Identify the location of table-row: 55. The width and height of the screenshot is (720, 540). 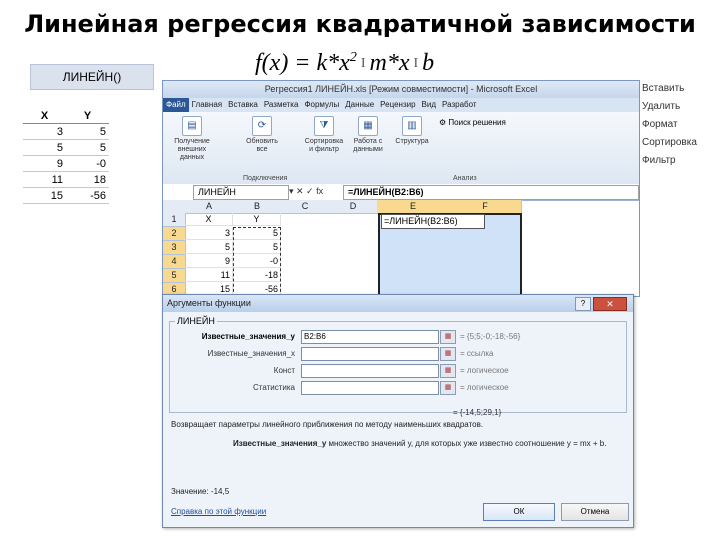
(66, 147).